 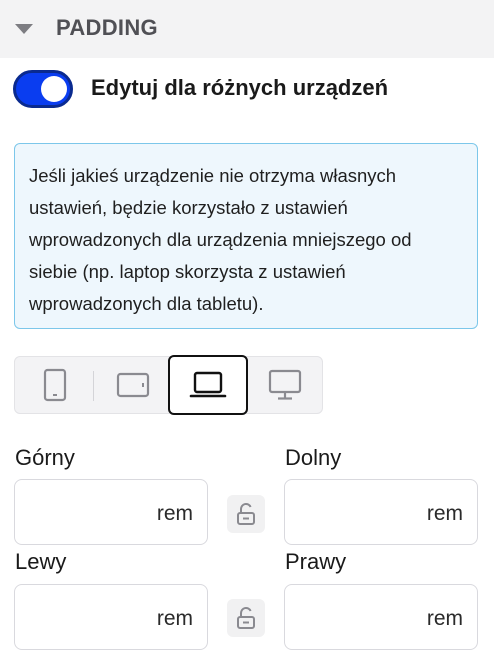 I want to click on padding-bottom-field: rem, so click(x=381, y=512).